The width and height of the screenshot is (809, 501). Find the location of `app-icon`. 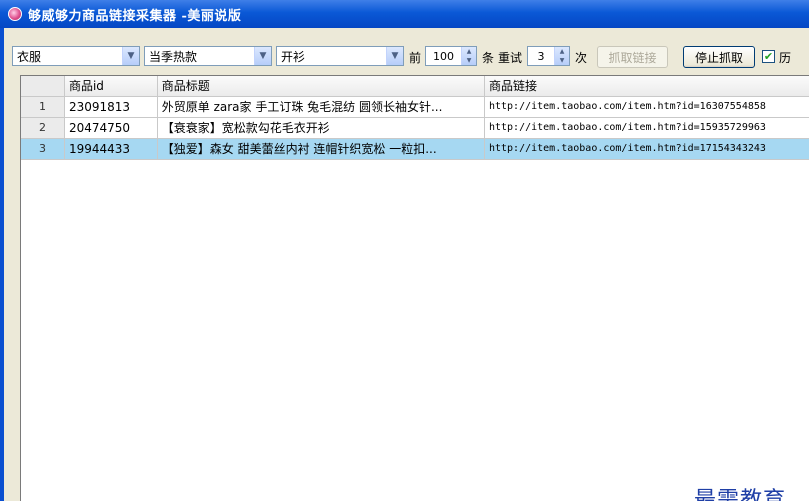

app-icon is located at coordinates (15, 14).